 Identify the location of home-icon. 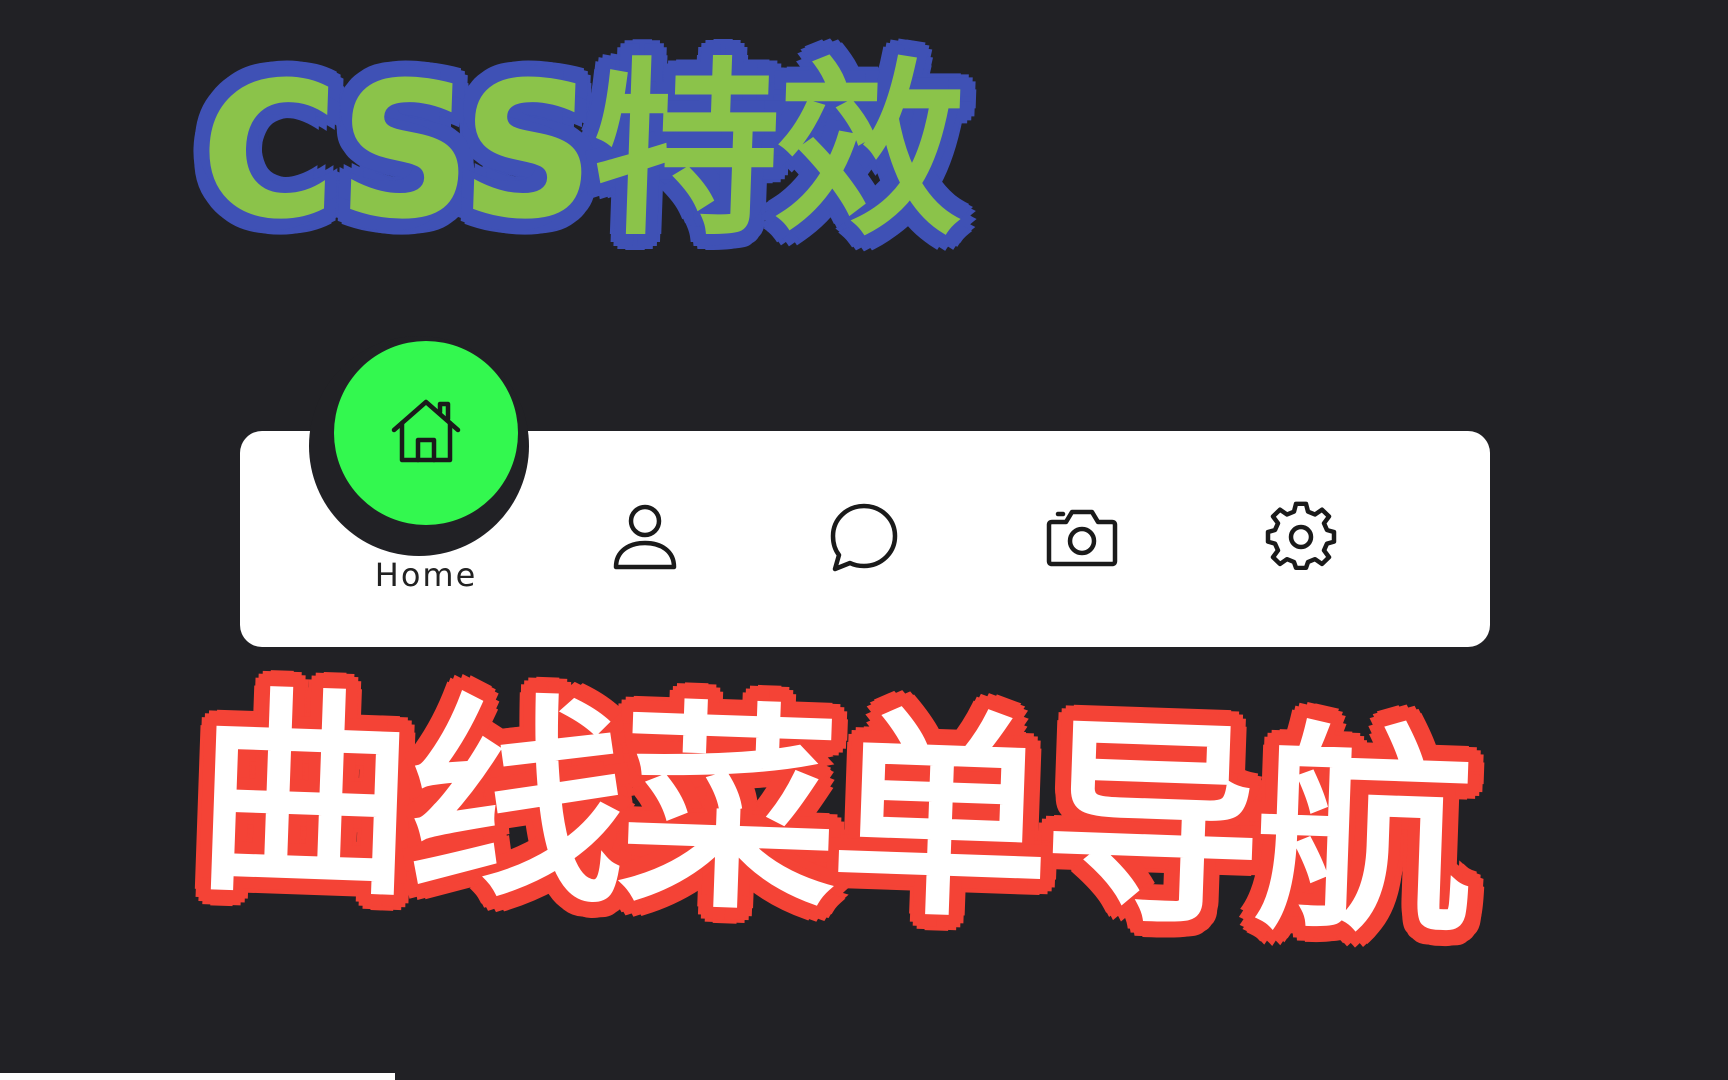
(426, 433).